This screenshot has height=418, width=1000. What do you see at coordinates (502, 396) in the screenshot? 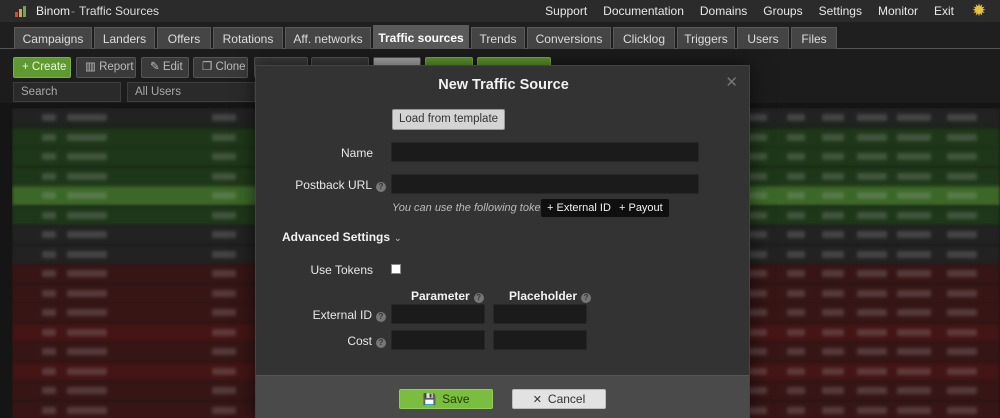
I see `modal-footer: 💾 Save ✕ Cancel` at bounding box center [502, 396].